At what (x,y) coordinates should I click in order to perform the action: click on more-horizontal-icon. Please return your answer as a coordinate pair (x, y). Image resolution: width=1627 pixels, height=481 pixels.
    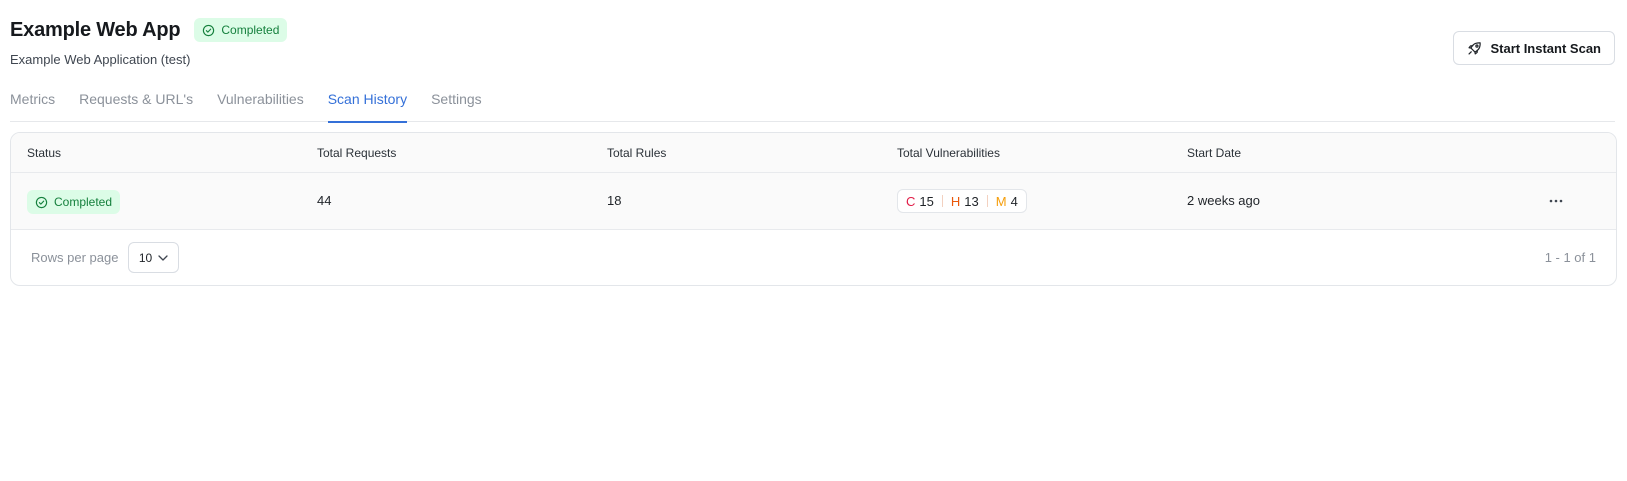
    Looking at the image, I should click on (1556, 201).